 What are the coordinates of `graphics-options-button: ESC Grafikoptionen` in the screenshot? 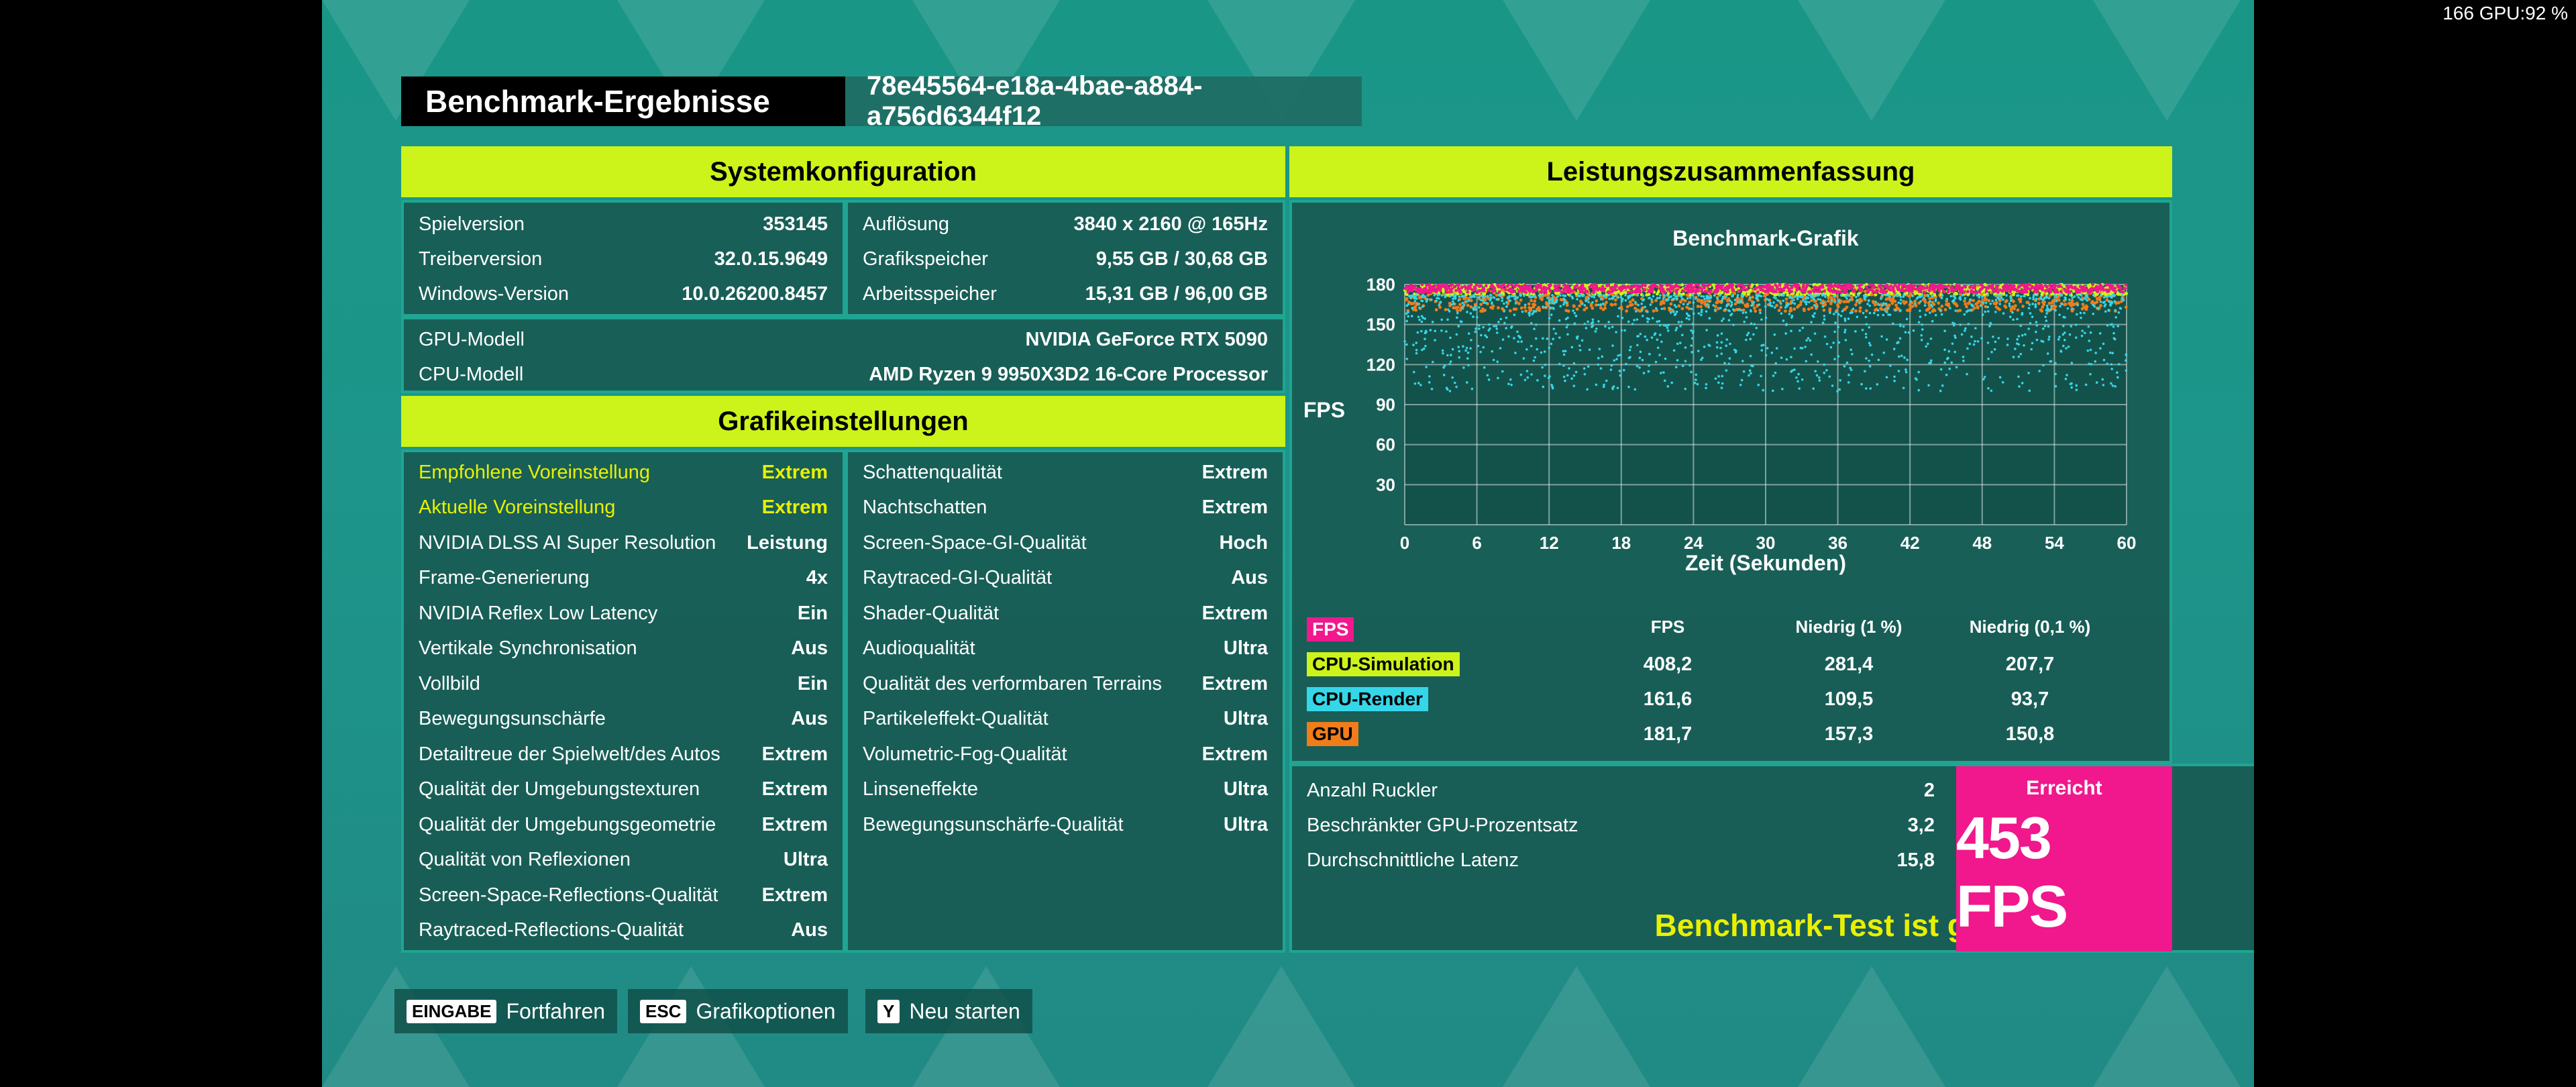 It's located at (738, 1011).